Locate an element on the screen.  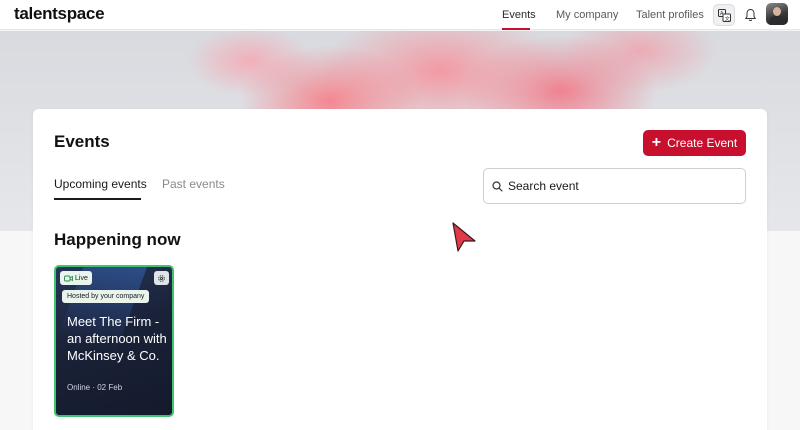
create-event-button: + Create Event is located at coordinates (694, 143).